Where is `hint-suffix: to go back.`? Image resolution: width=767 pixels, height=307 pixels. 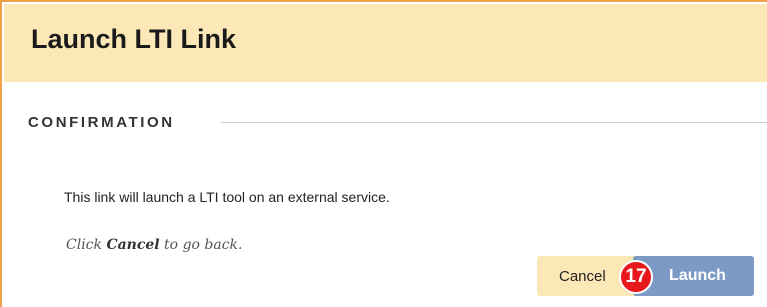 hint-suffix: to go back. is located at coordinates (201, 245).